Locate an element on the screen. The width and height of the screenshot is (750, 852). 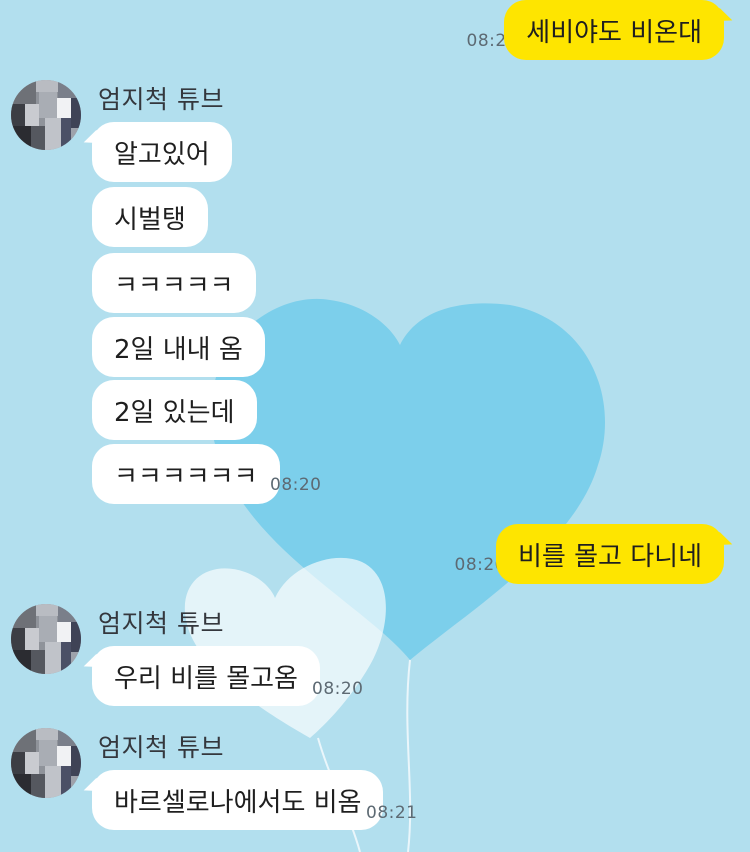
balloon-string is located at coordinates (409, 755).